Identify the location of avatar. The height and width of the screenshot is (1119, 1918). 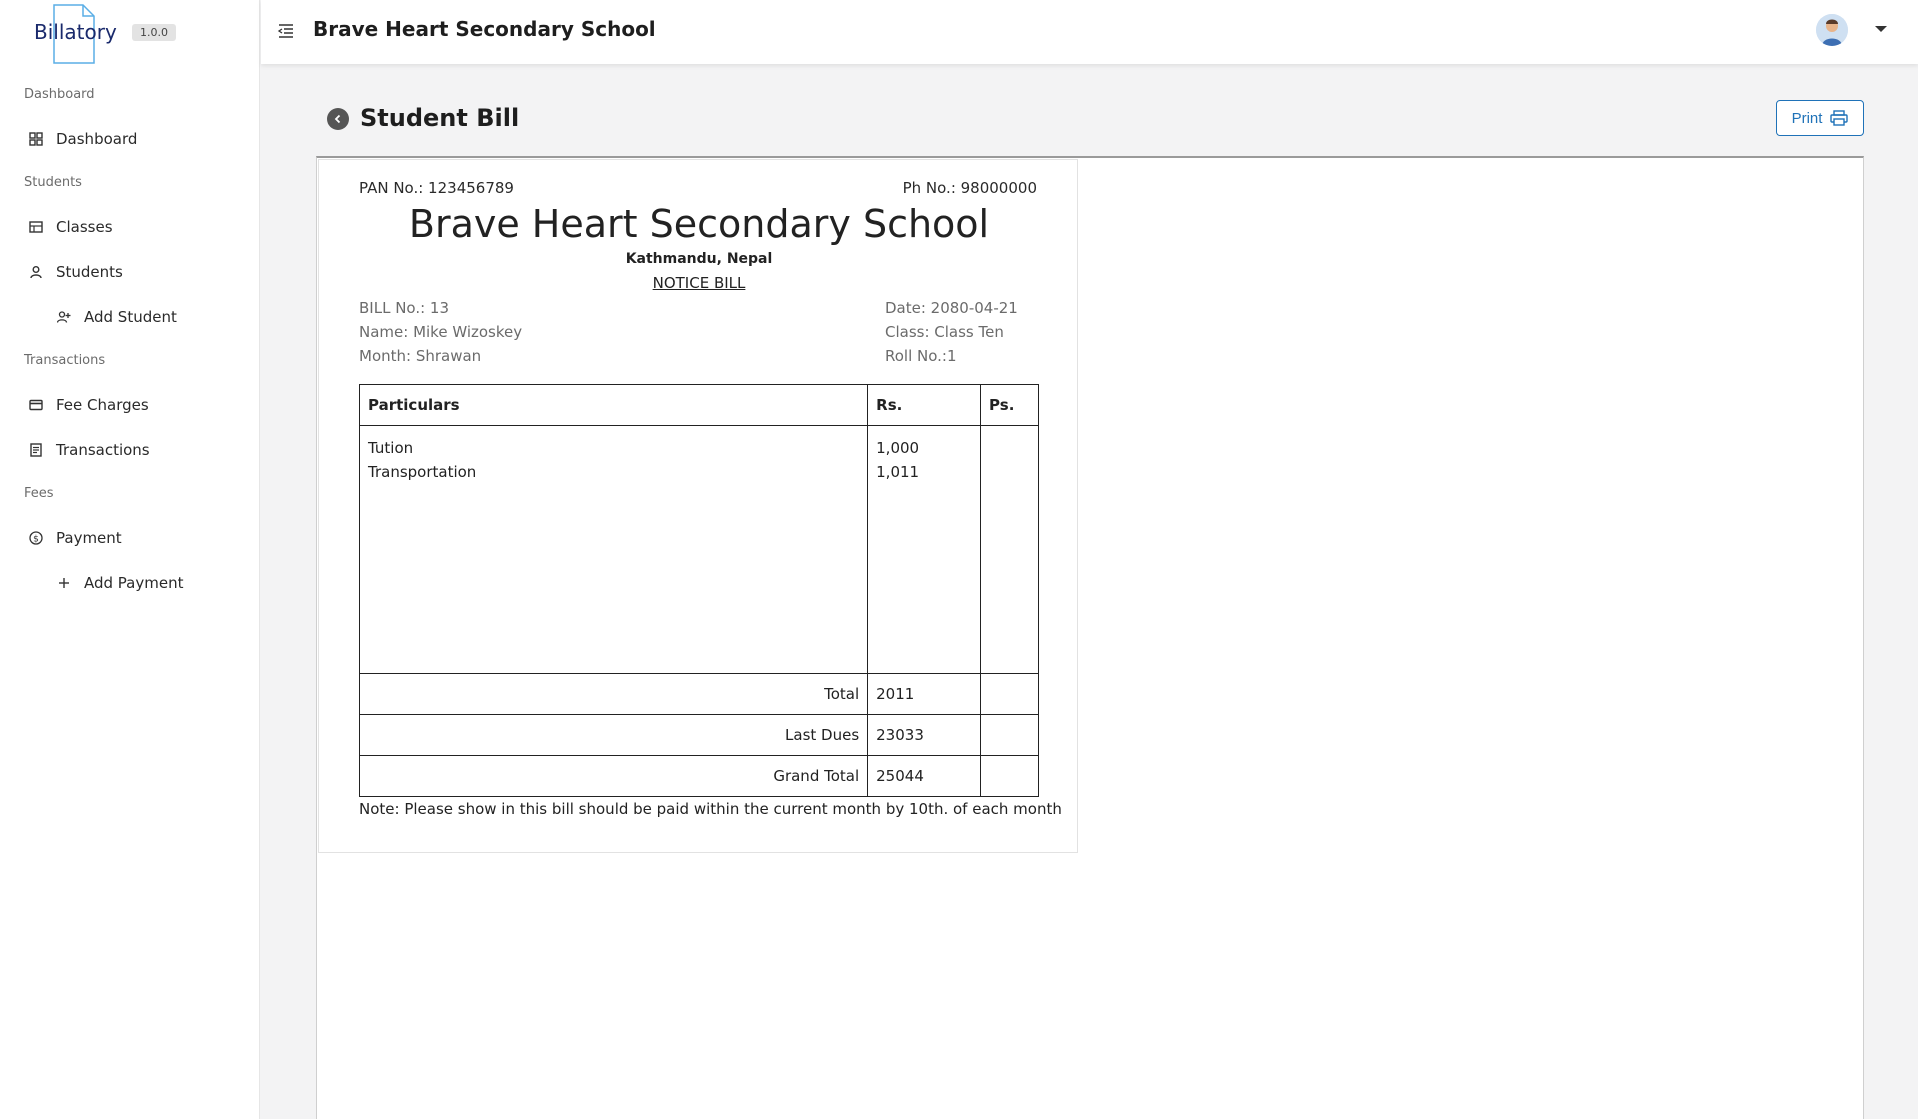
(1832, 30).